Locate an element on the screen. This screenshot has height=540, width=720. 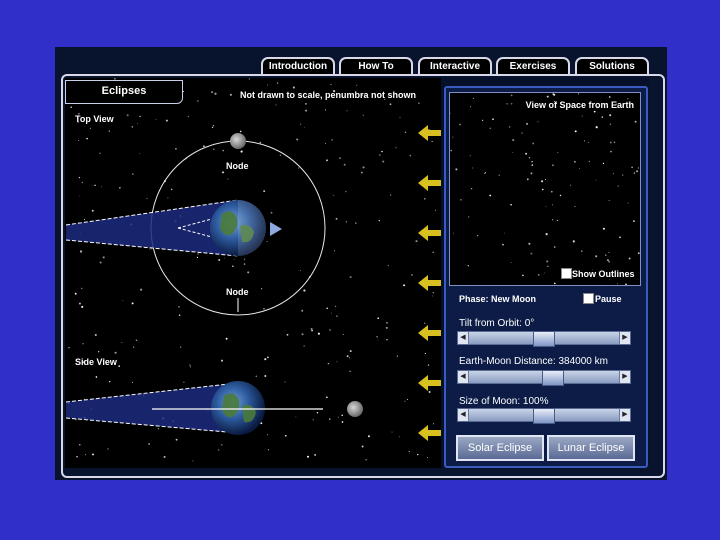
node-label-bottom: Node is located at coordinates (237, 292).